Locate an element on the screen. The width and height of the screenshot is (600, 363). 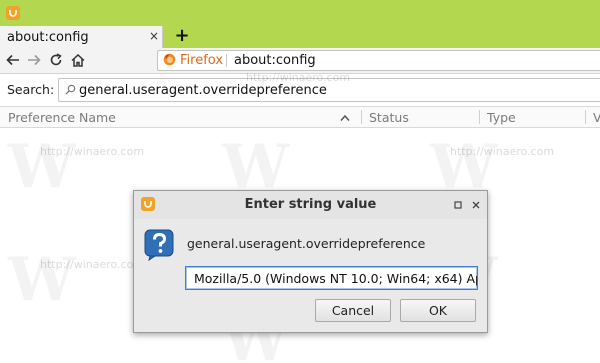
column-header: Preference Name Status Type V is located at coordinates (300, 117).